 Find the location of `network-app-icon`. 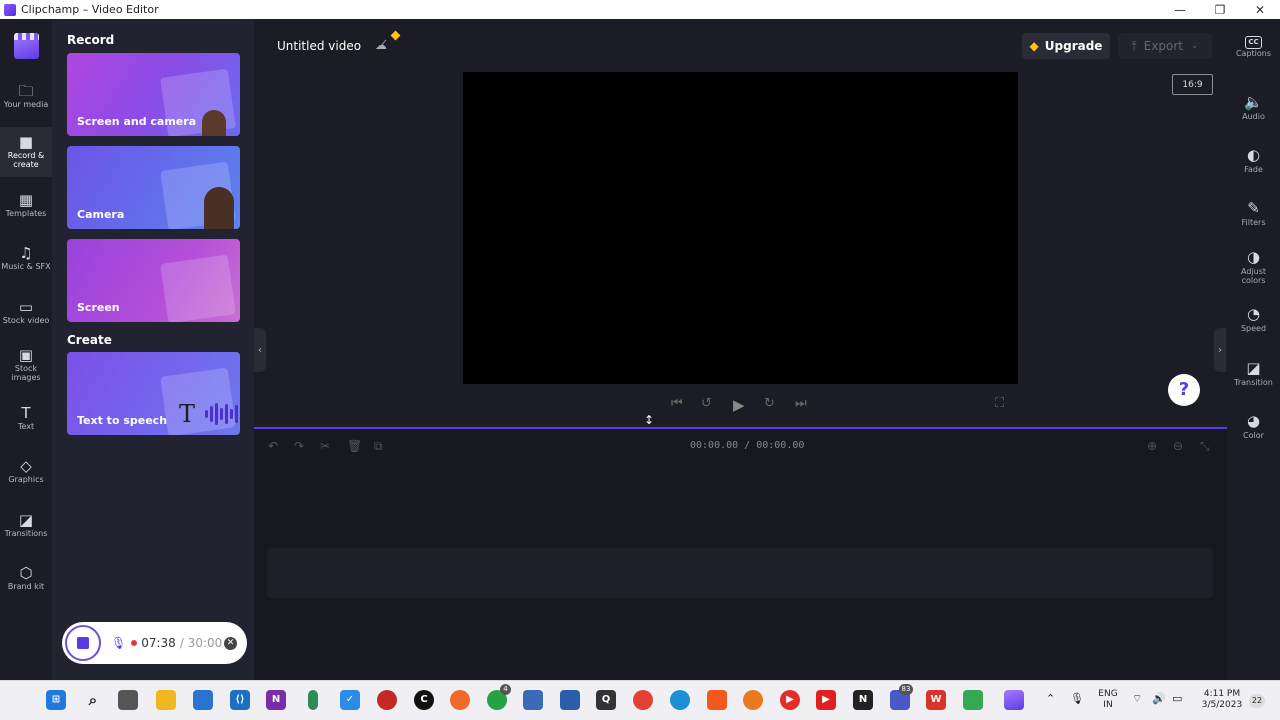

network-app-icon is located at coordinates (570, 700).